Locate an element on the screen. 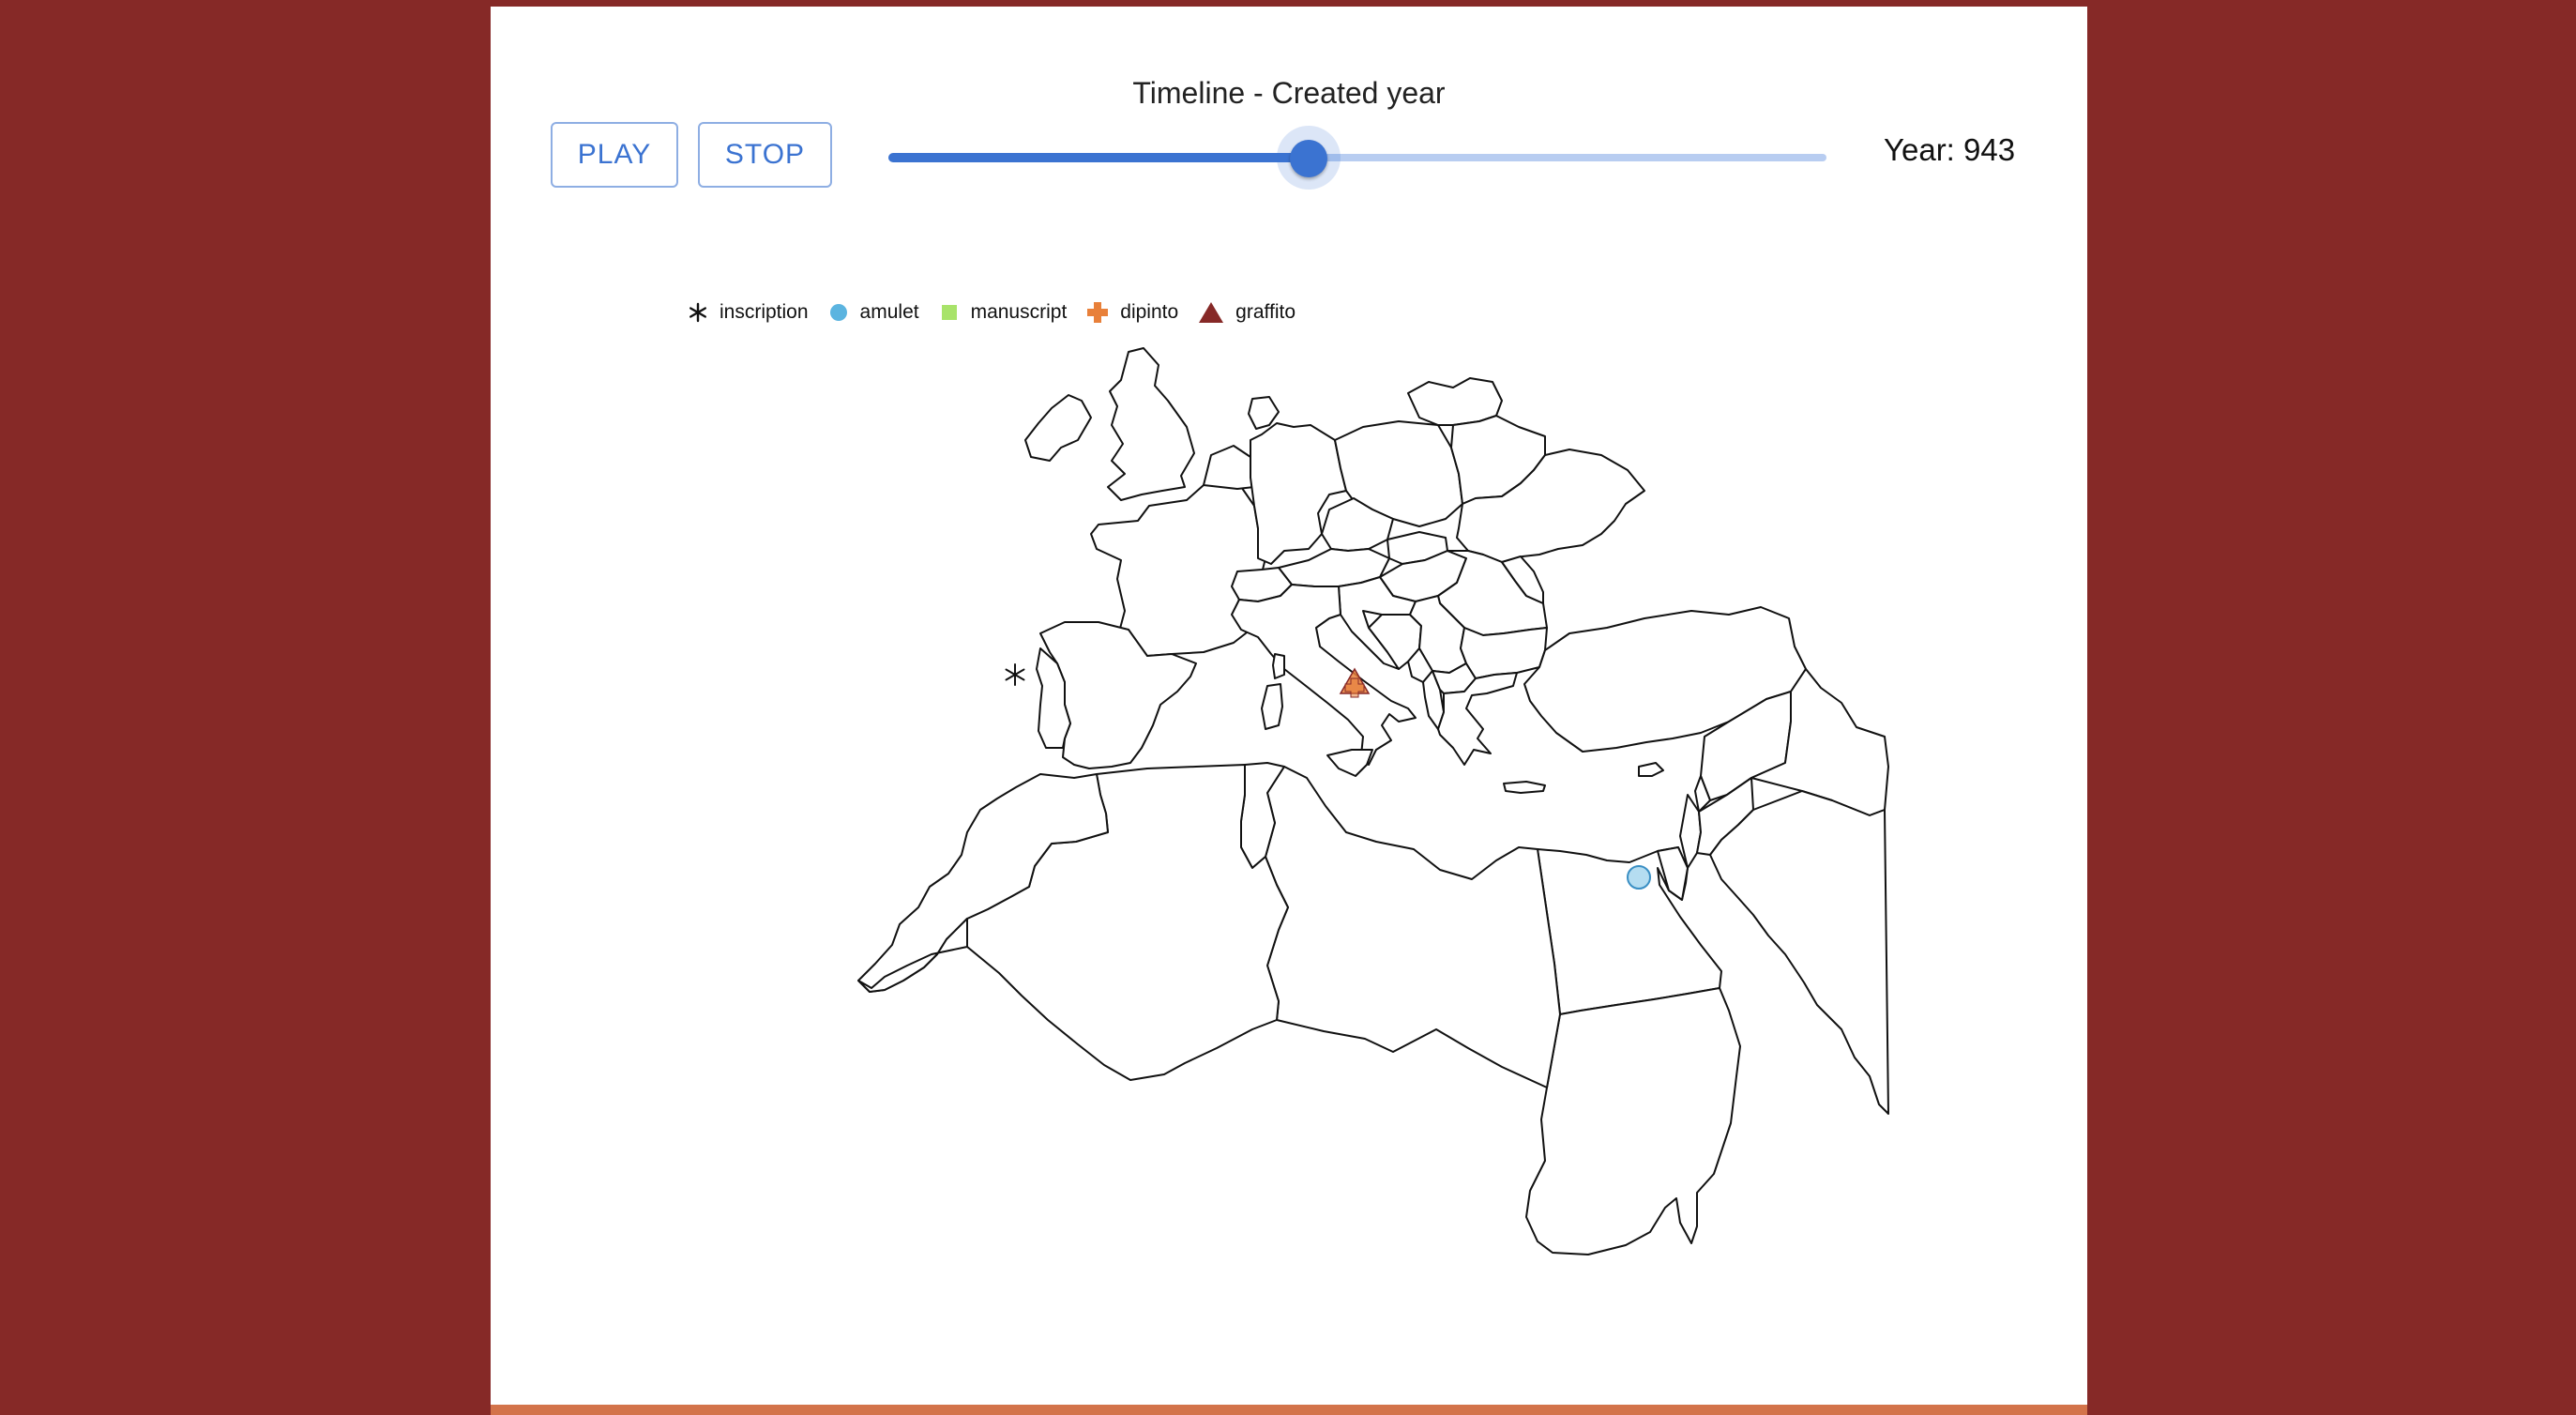  country-bulgaria is located at coordinates (1504, 653).